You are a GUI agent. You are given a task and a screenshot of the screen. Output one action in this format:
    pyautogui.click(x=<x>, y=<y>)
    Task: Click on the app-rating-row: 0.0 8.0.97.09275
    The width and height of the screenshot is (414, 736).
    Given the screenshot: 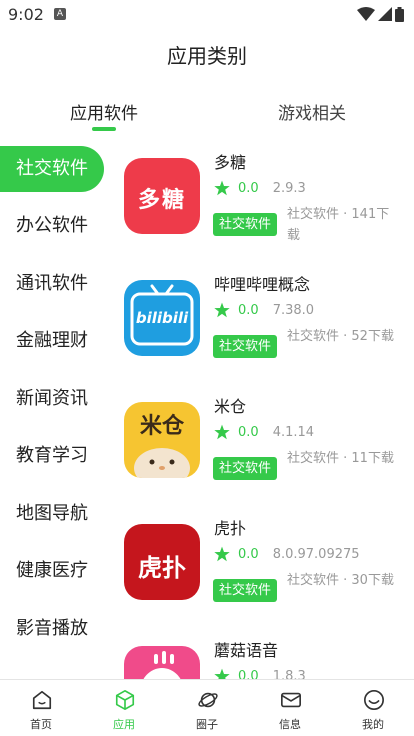 What is the action you would take?
    pyautogui.click(x=287, y=554)
    